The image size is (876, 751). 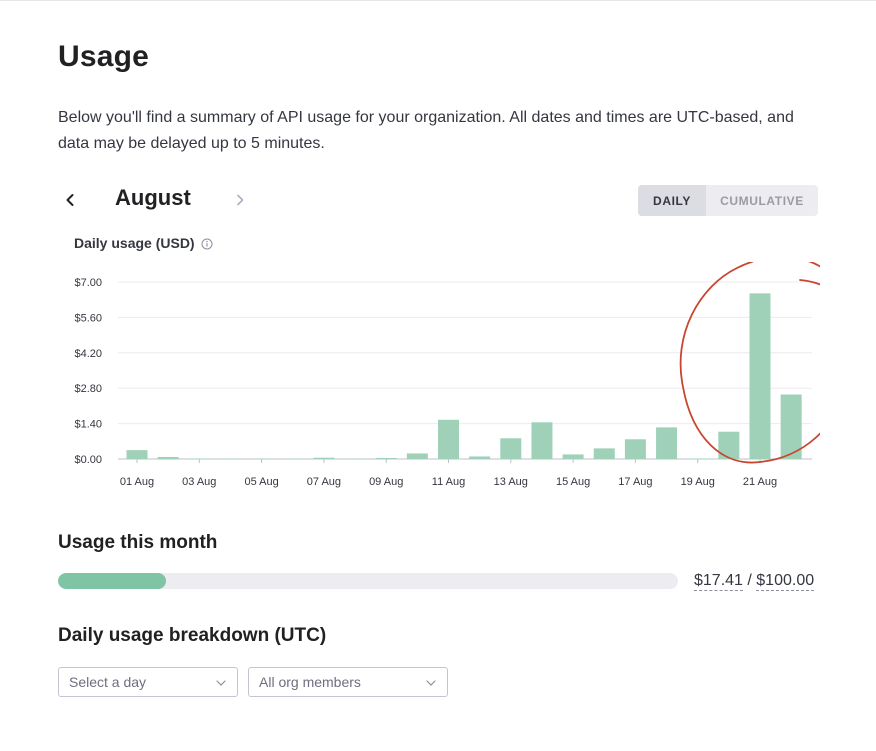 What do you see at coordinates (698, 482) in the screenshot?
I see `x-tick-label: 19 Aug` at bounding box center [698, 482].